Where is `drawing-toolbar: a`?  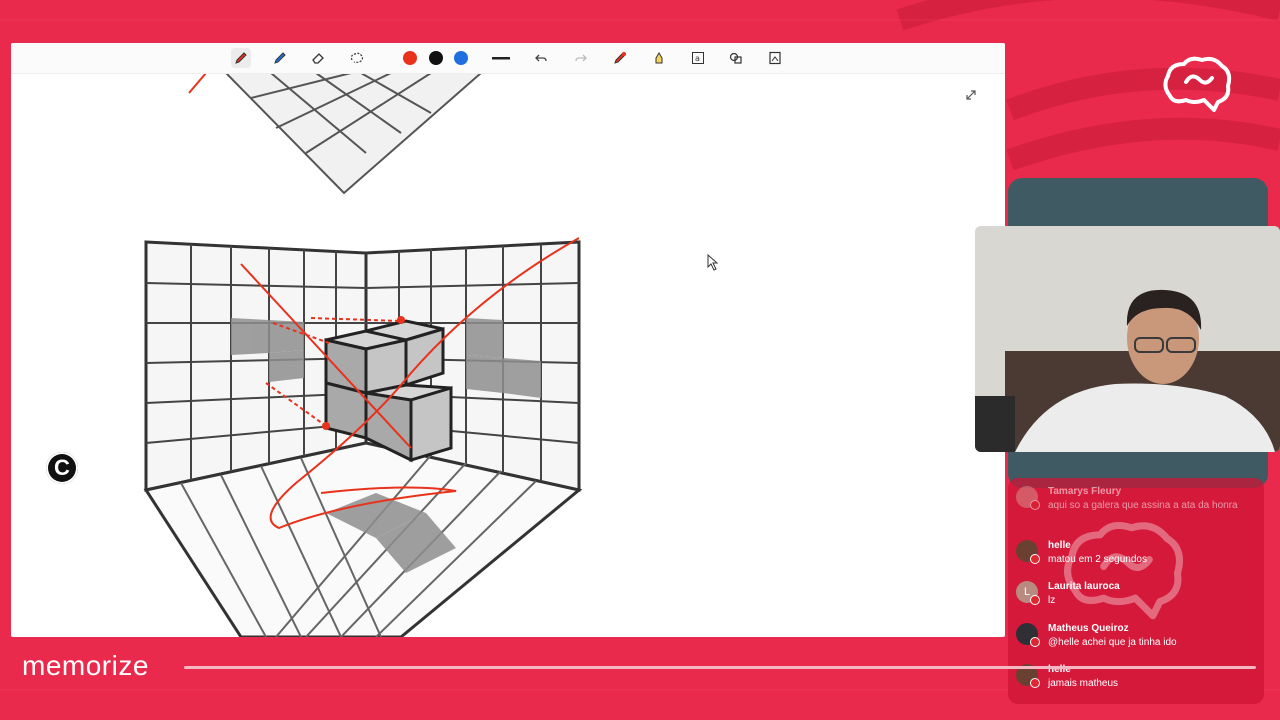 drawing-toolbar: a is located at coordinates (508, 58).